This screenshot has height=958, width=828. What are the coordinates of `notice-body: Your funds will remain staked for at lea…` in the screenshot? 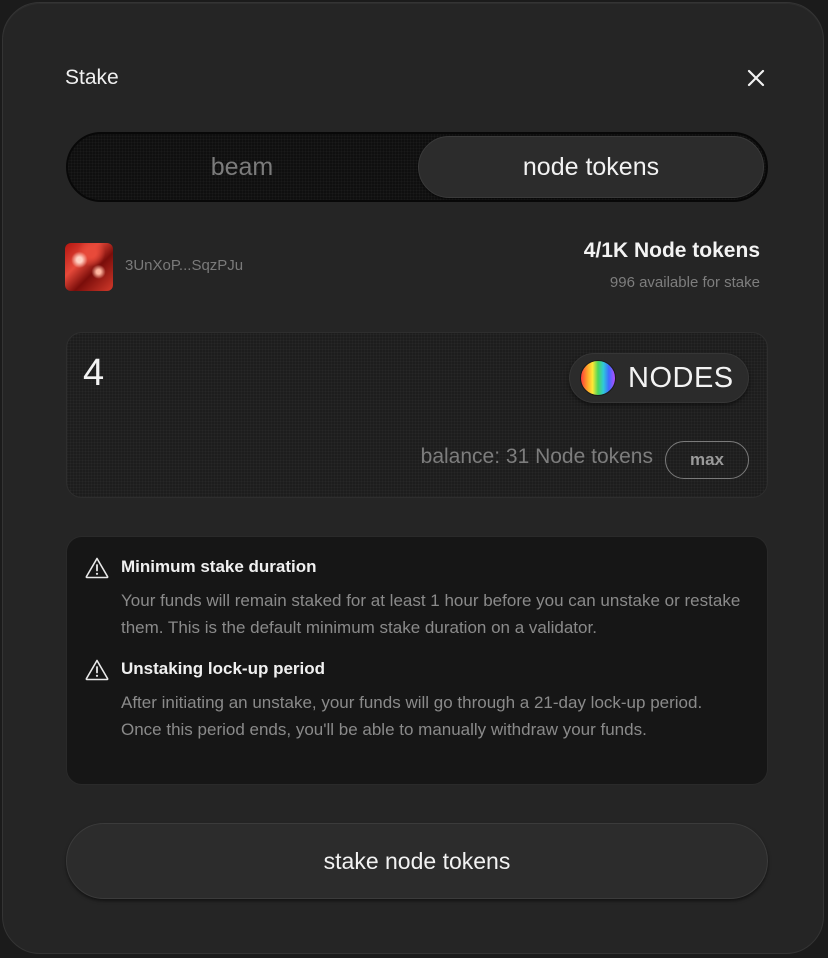 It's located at (431, 614).